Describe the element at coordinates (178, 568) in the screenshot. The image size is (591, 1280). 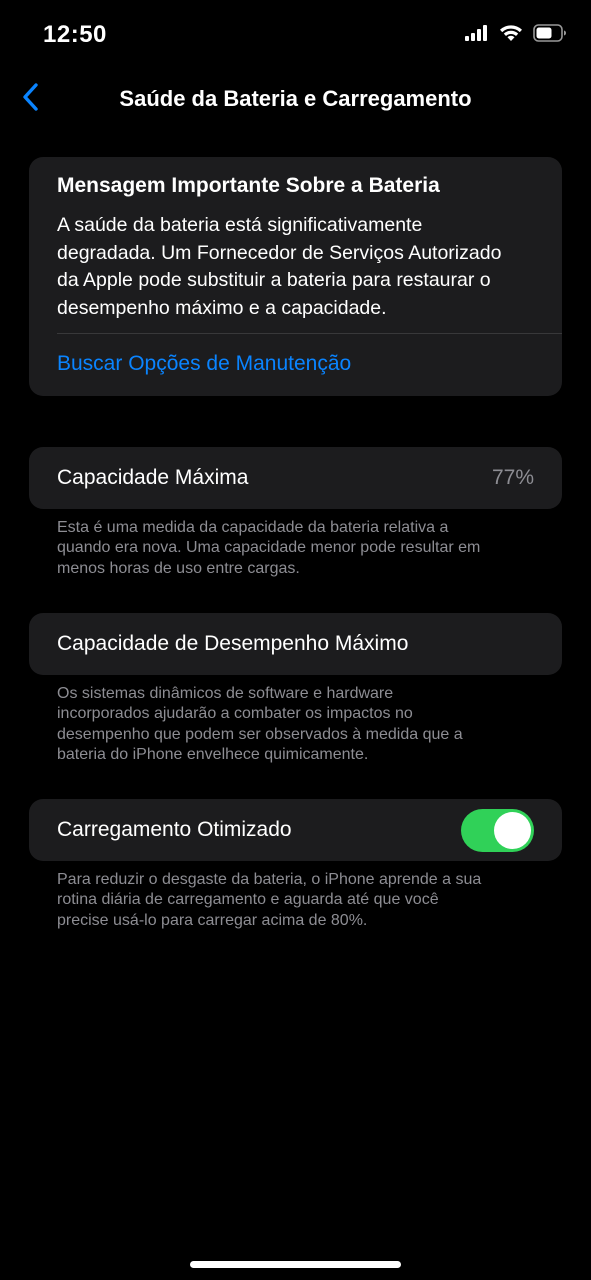
I see `footnote-line: menos horas de uso entre cargas.` at that location.